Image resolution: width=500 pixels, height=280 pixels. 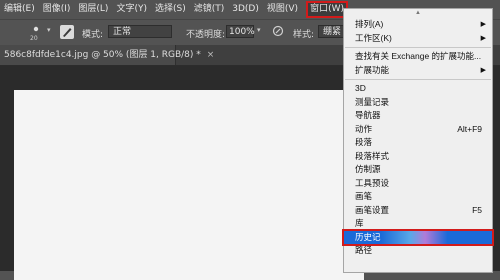 I want to click on style-label: 样式:, so click(x=304, y=35).